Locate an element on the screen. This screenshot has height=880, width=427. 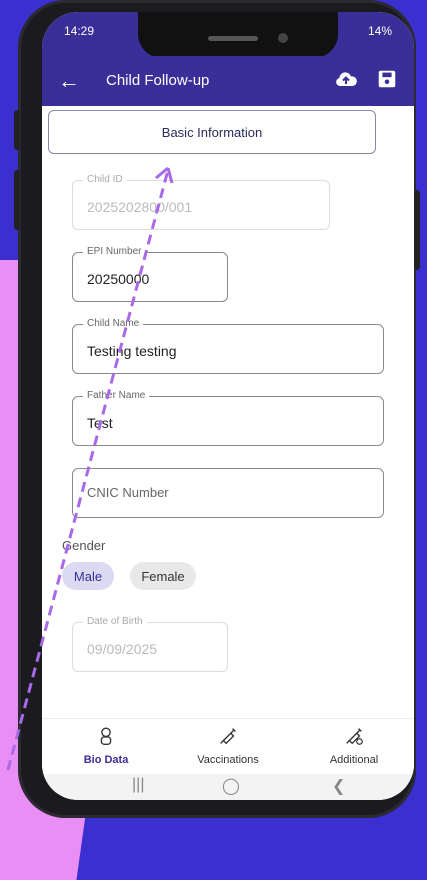
status-battery: 14% is located at coordinates (379, 31).